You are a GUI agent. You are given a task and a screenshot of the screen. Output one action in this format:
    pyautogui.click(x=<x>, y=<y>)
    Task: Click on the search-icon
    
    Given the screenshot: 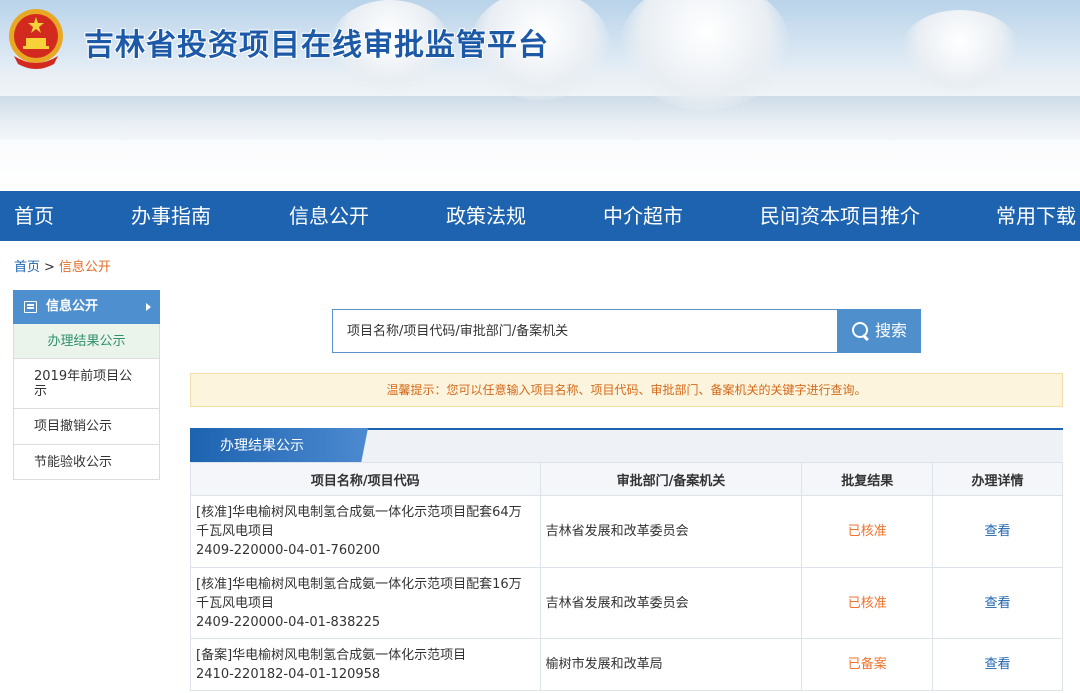 What is the action you would take?
    pyautogui.click(x=861, y=331)
    